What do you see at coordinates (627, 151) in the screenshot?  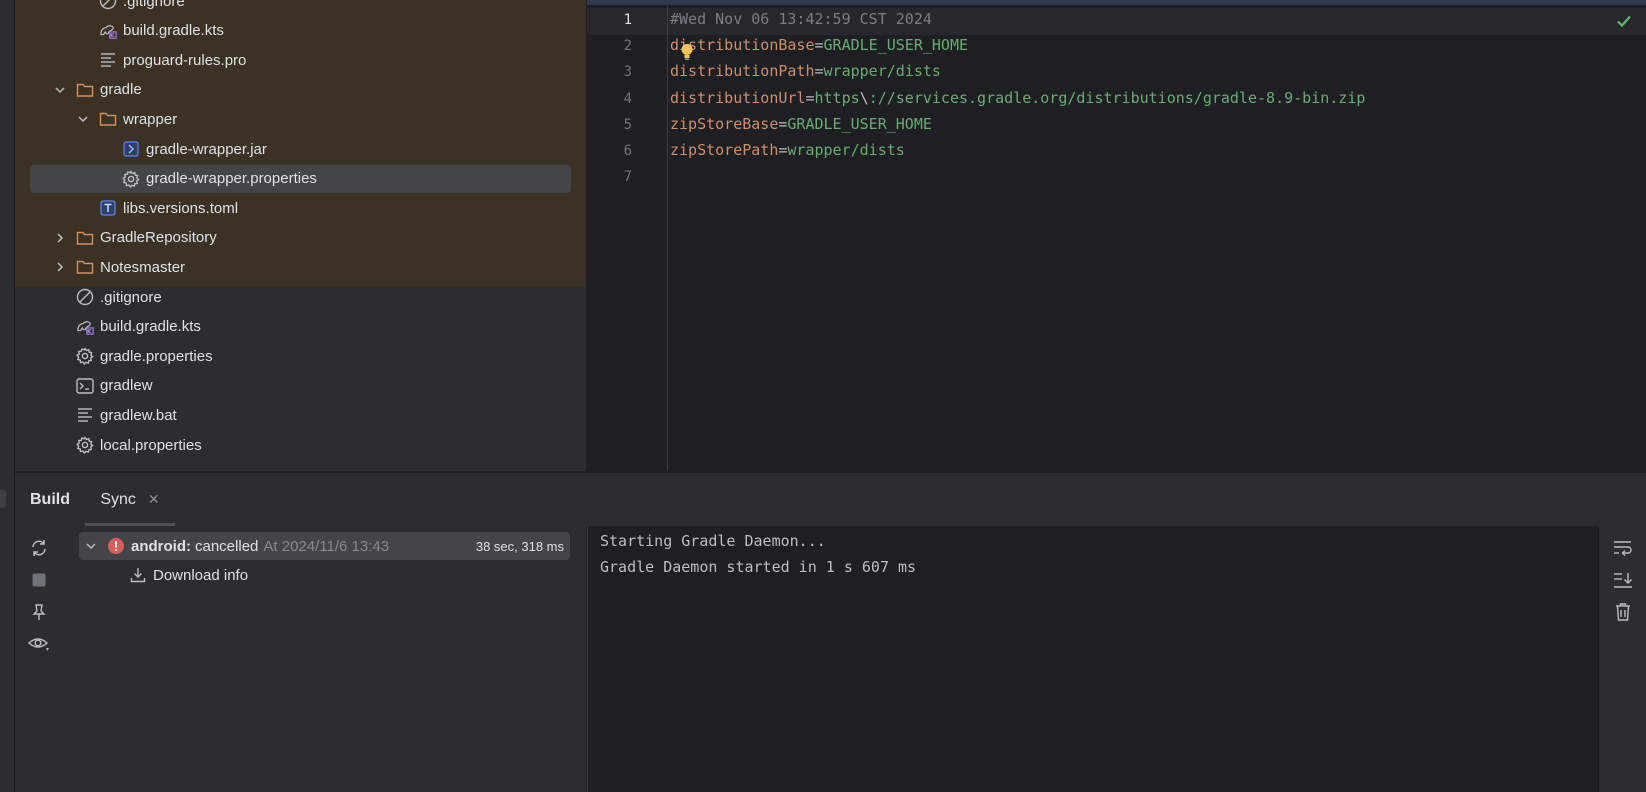 I see `line-number: 6` at bounding box center [627, 151].